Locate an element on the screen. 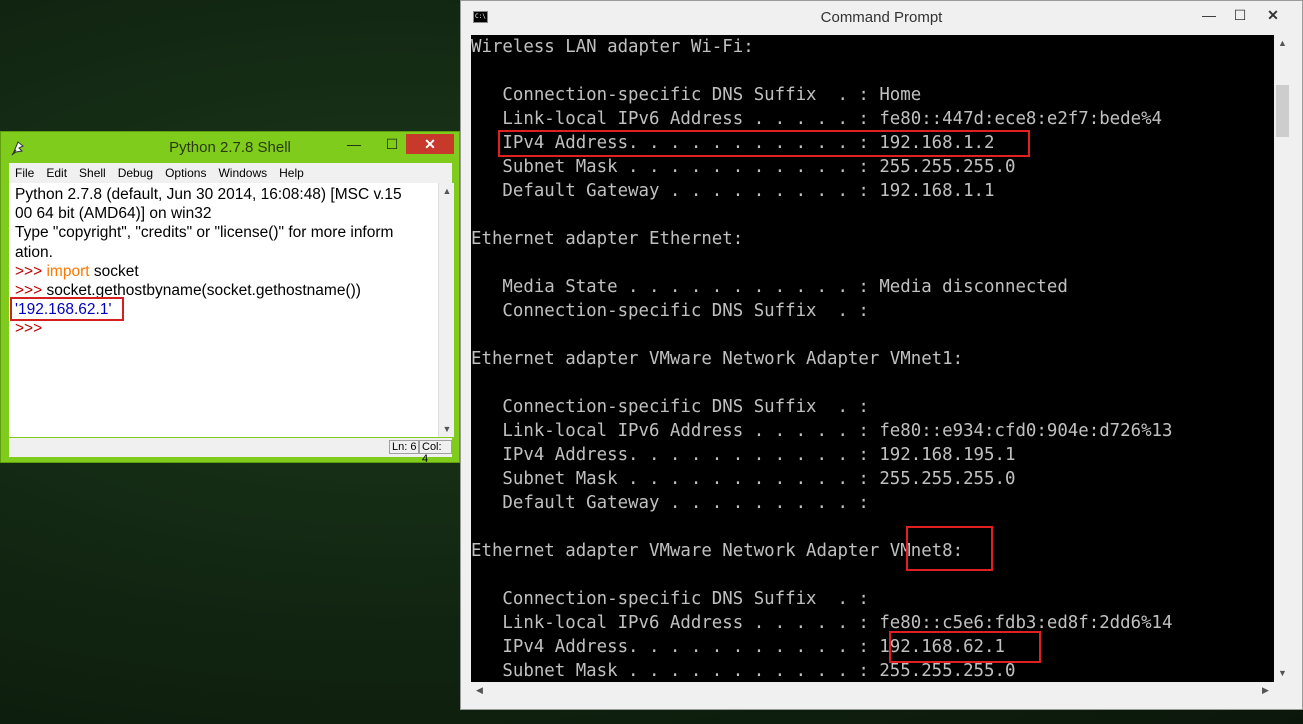 This screenshot has height=724, width=1303. vmnet8-ipv4-highlight-box is located at coordinates (965, 647).